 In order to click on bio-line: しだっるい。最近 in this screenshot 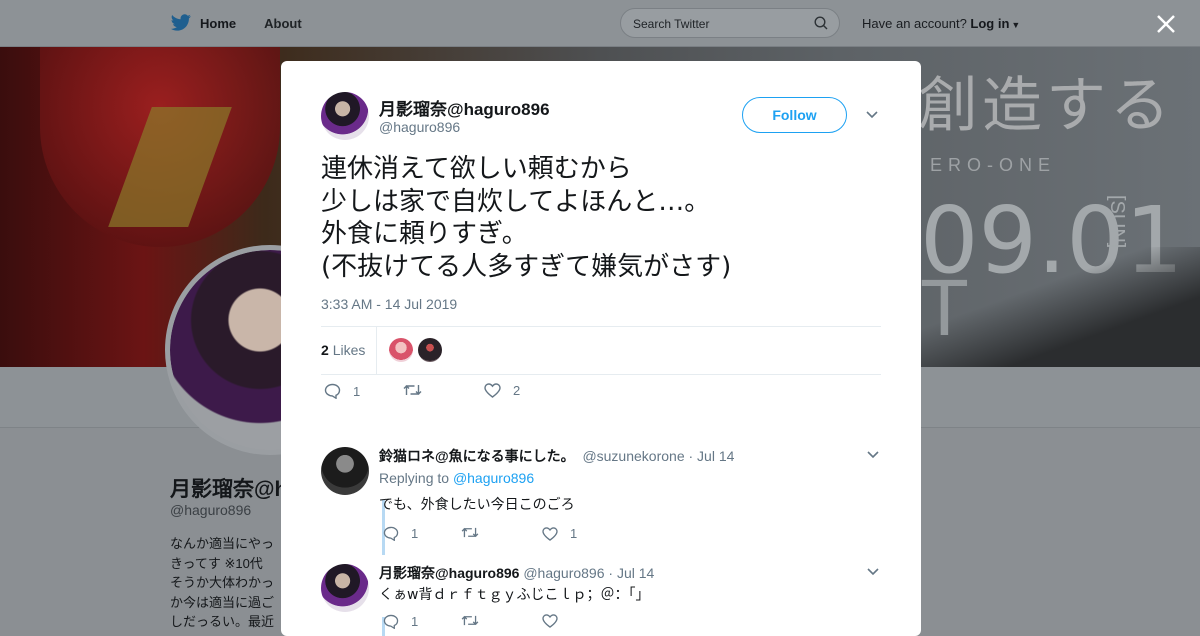, I will do `click(222, 621)`.